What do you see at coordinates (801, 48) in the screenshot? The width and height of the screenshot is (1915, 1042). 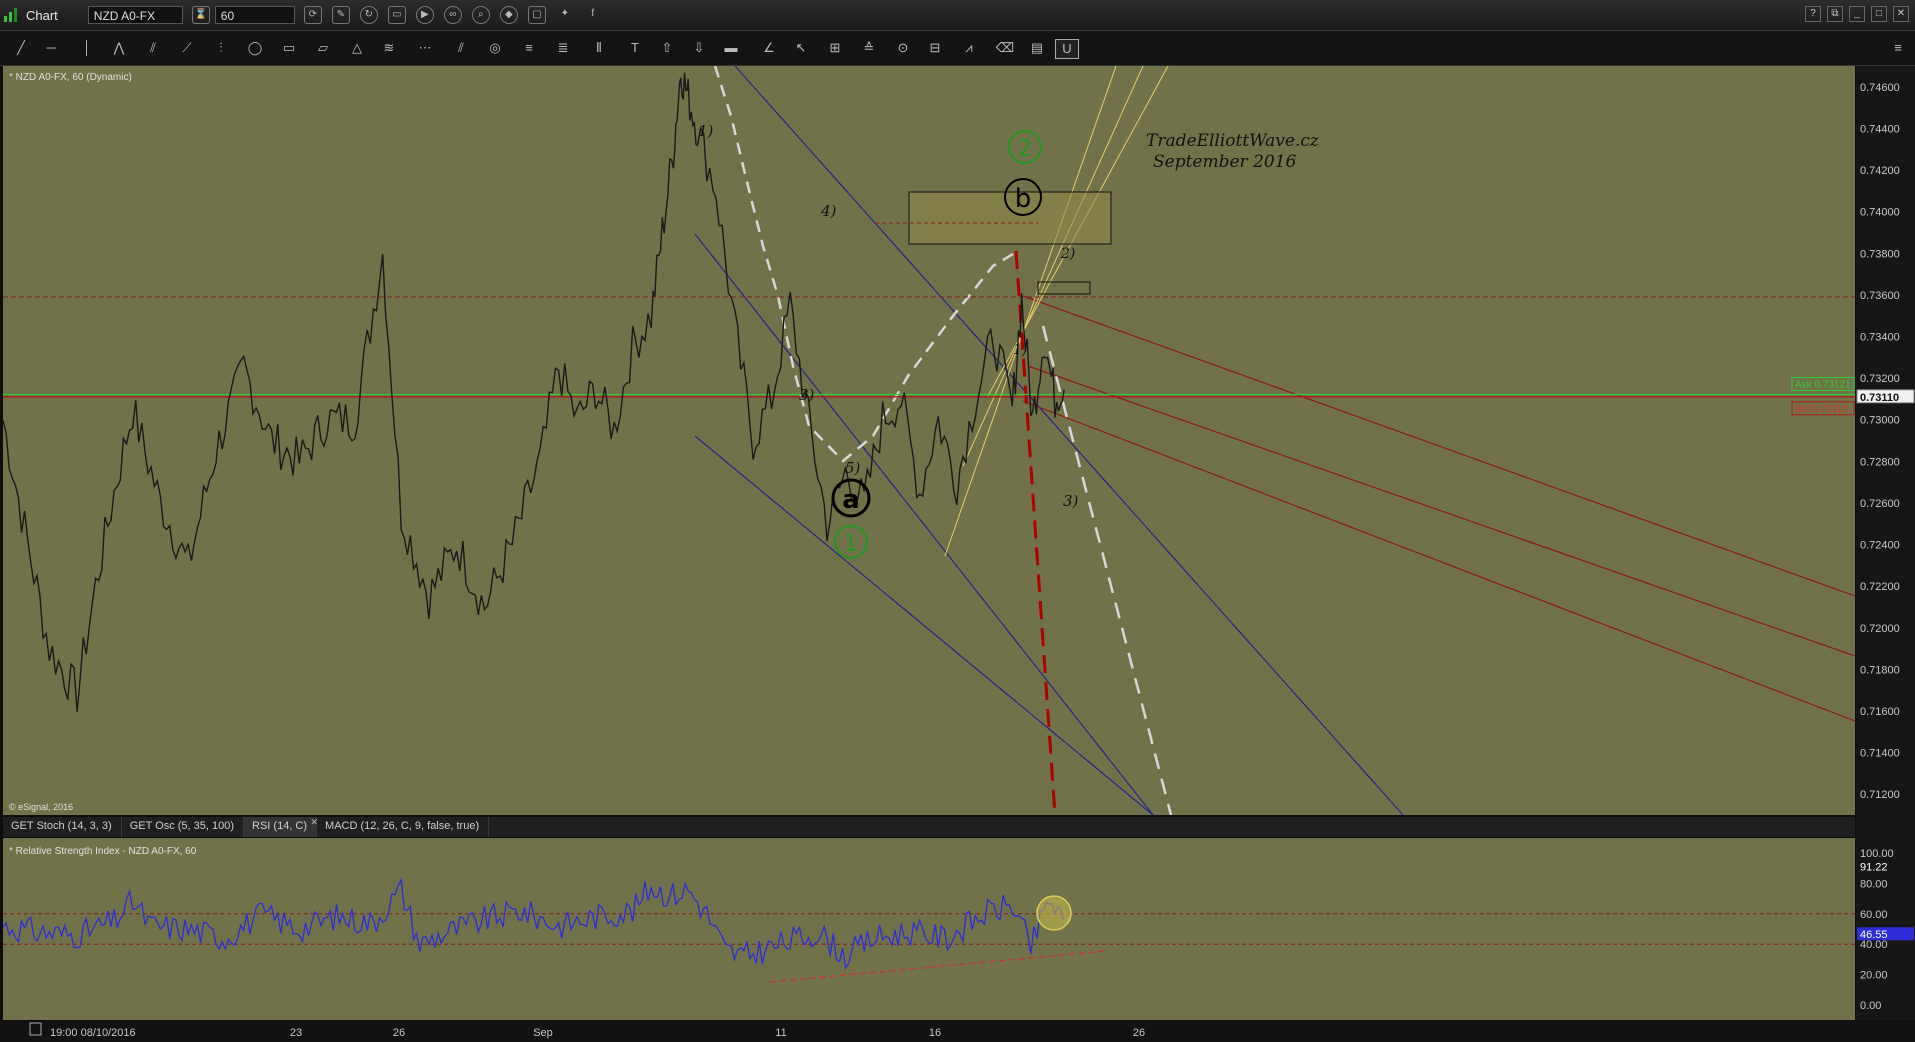 I see `arrow-tool-icon: ↖` at bounding box center [801, 48].